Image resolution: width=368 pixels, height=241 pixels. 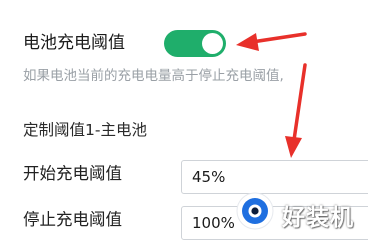 What do you see at coordinates (271, 41) in the screenshot?
I see `arrow-to-toggle` at bounding box center [271, 41].